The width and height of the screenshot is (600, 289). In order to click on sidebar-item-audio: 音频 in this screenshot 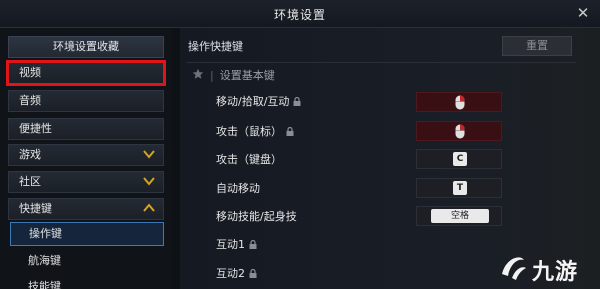, I will do `click(86, 101)`.